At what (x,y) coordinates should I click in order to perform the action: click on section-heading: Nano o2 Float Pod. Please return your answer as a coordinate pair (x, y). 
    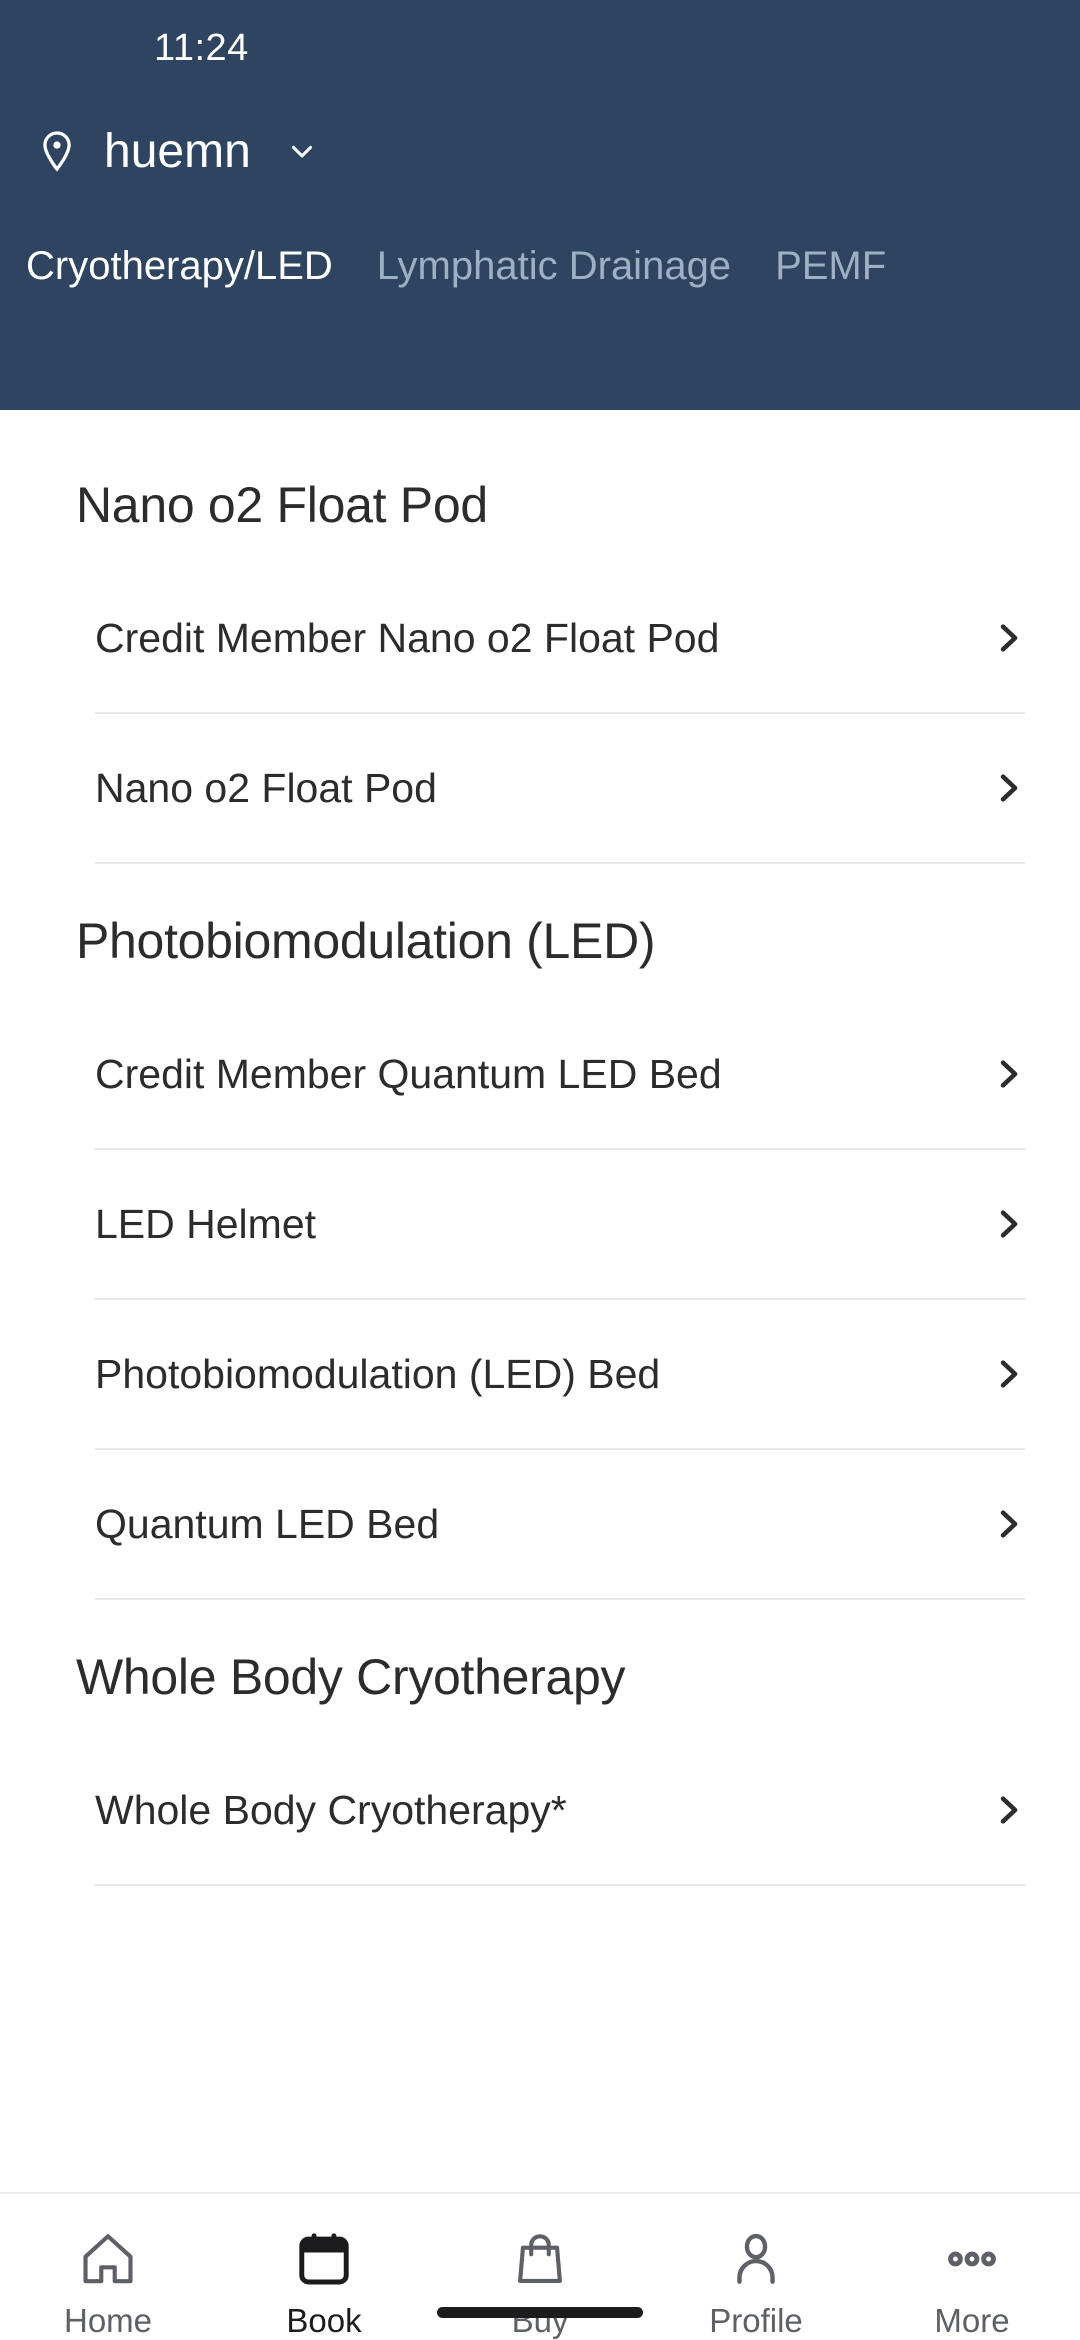
    Looking at the image, I should click on (282, 505).